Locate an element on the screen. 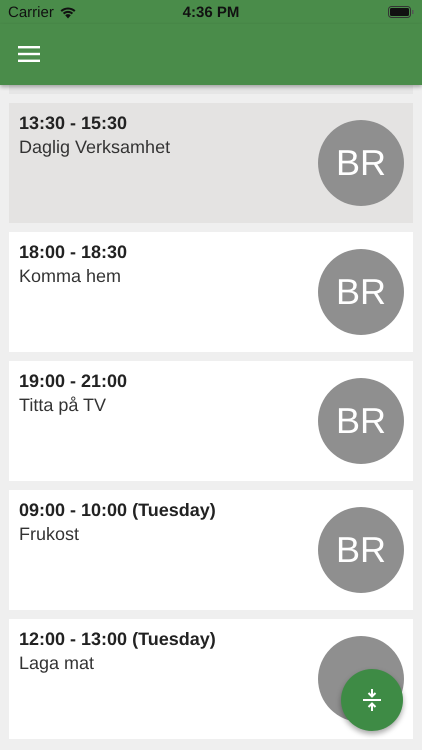  event-title: Frukost is located at coordinates (49, 534).